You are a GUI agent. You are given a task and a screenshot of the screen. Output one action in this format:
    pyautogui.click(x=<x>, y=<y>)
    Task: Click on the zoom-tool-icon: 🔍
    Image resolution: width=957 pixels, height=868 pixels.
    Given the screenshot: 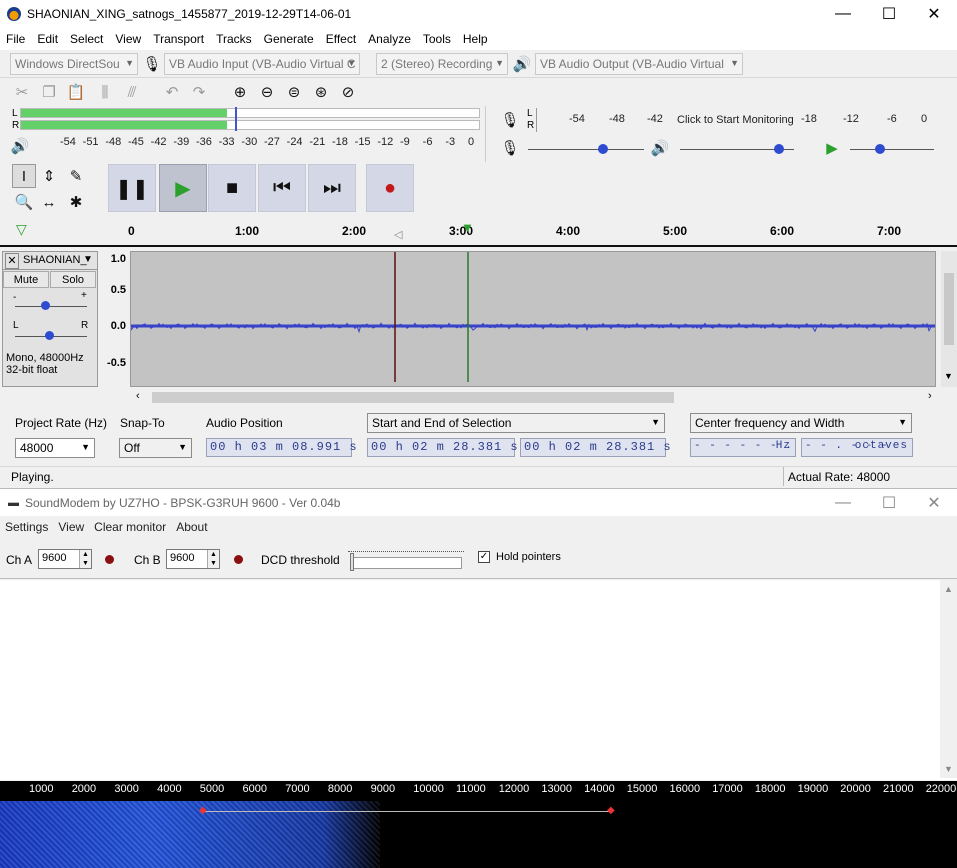 What is the action you would take?
    pyautogui.click(x=24, y=202)
    